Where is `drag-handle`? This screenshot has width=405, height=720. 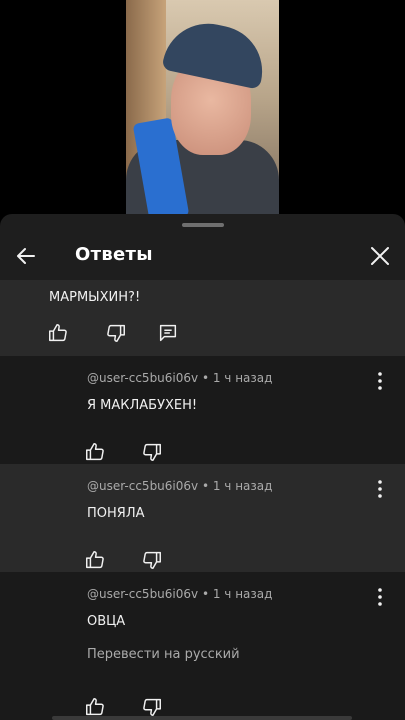
drag-handle is located at coordinates (203, 225).